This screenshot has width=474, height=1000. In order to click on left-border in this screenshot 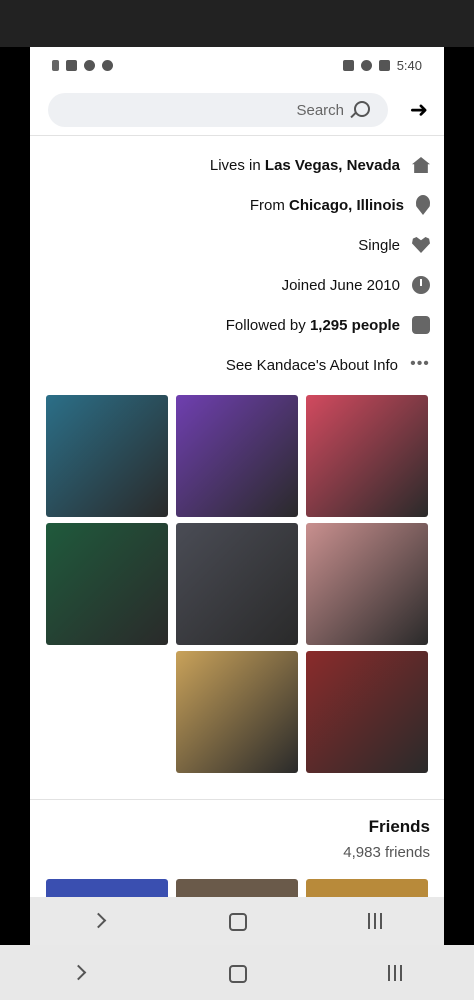, I will do `click(15, 496)`.